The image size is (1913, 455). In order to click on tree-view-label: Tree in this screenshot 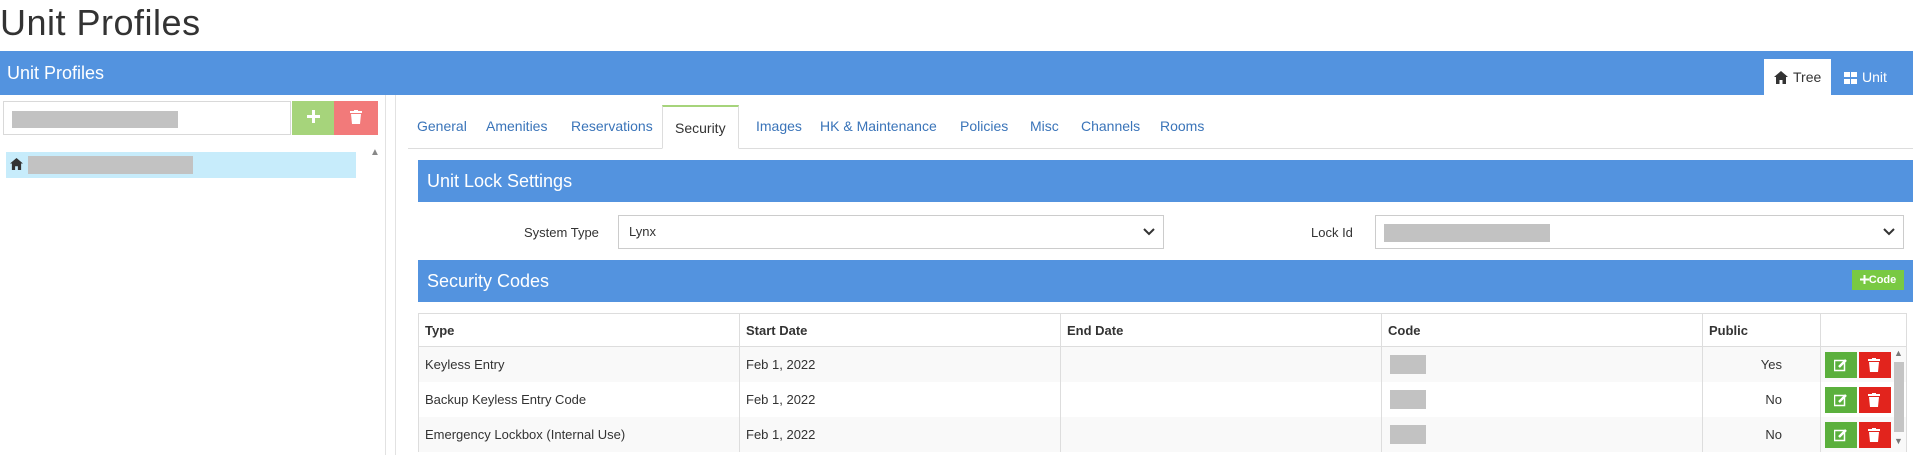, I will do `click(1807, 77)`.